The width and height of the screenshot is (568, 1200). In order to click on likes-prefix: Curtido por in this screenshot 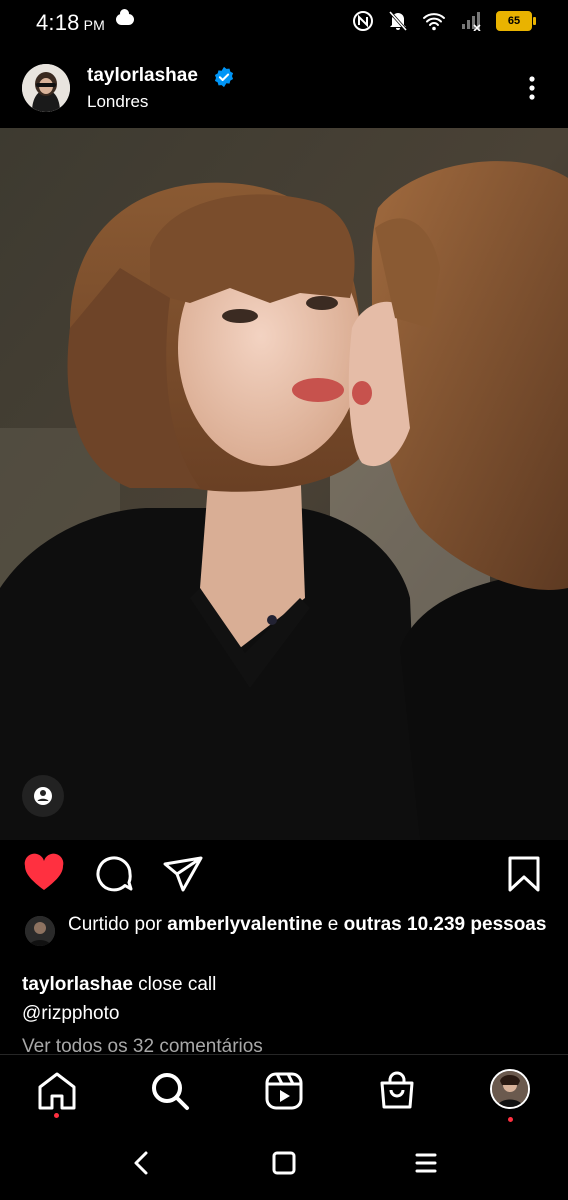, I will do `click(118, 924)`.